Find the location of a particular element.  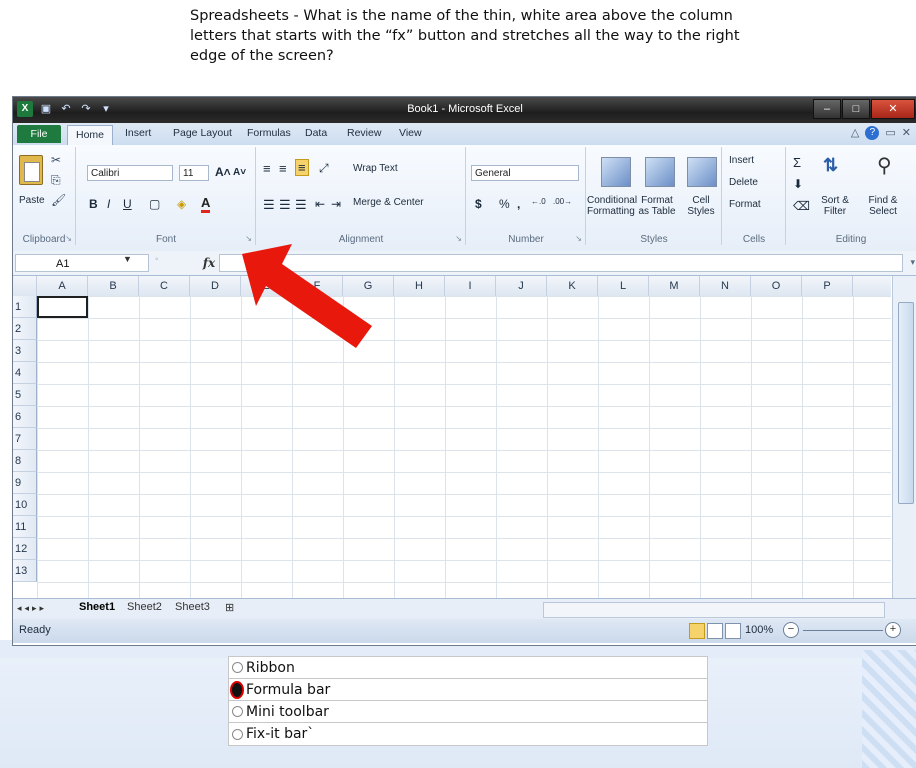

increase-decimal-icon: ←.0 is located at coordinates (538, 201).